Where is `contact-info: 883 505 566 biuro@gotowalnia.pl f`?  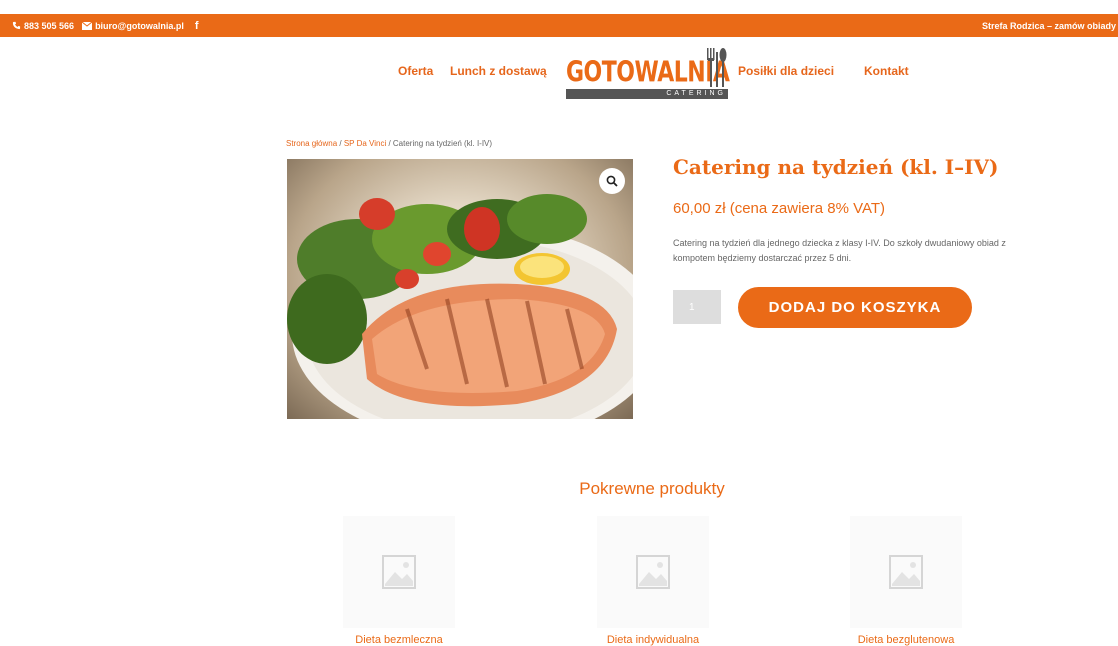
contact-info: 883 505 566 biuro@gotowalnia.pl f is located at coordinates (105, 25).